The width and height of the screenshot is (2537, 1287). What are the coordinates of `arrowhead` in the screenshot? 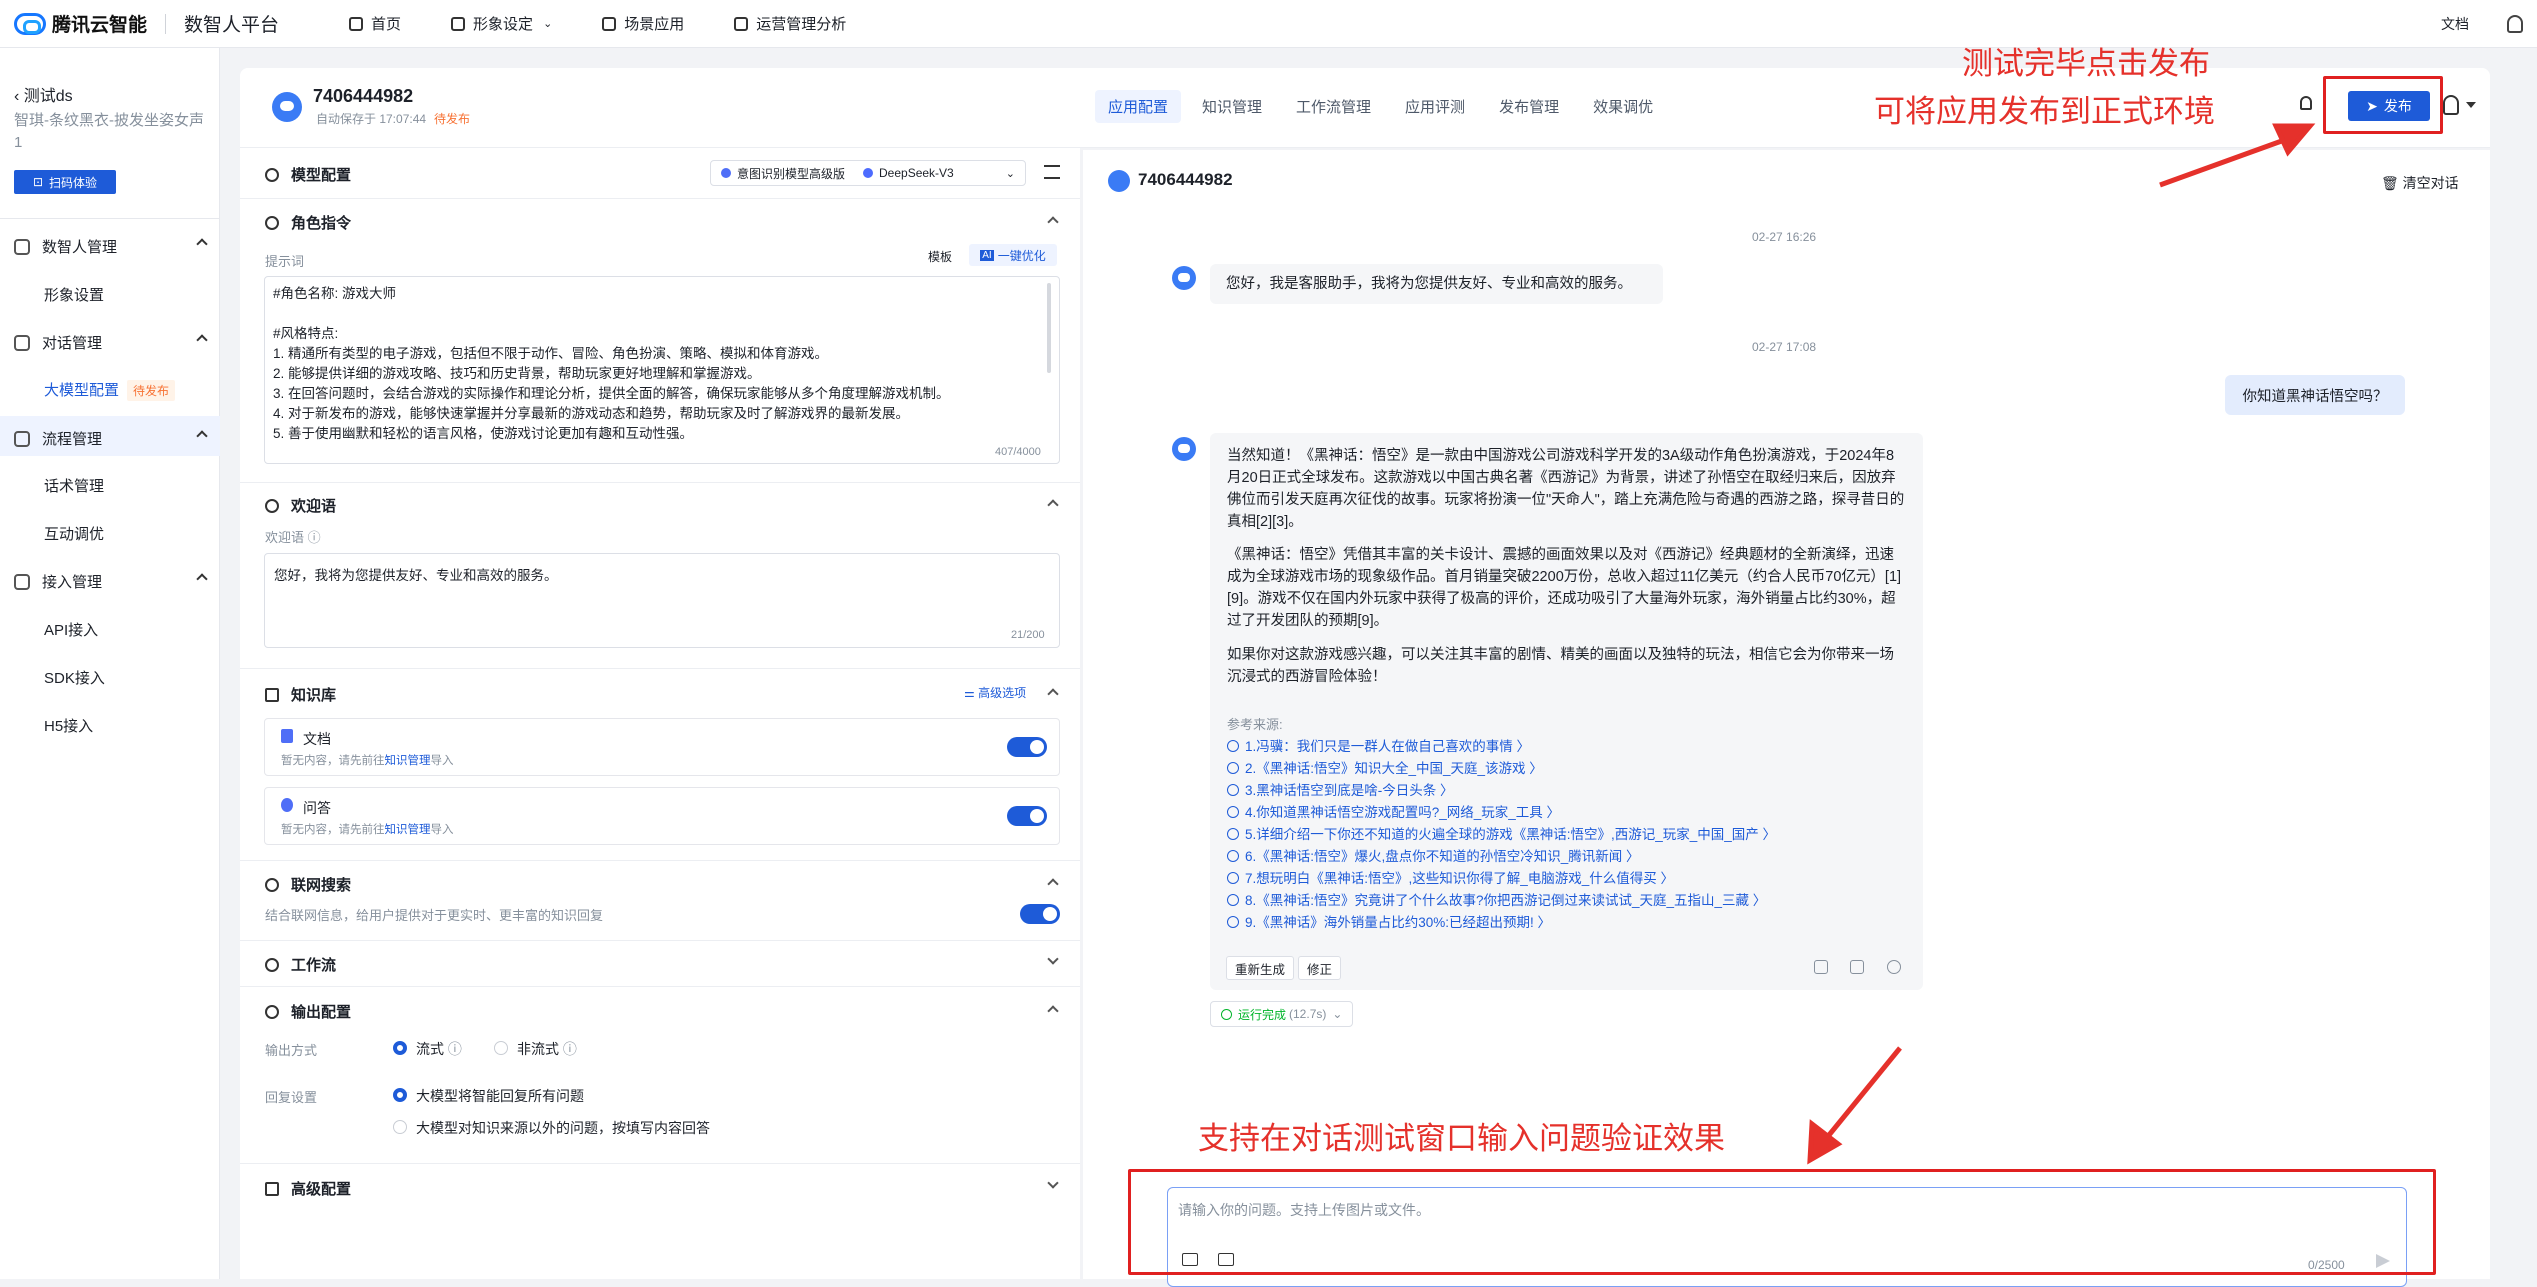 It's located at (2294, 140).